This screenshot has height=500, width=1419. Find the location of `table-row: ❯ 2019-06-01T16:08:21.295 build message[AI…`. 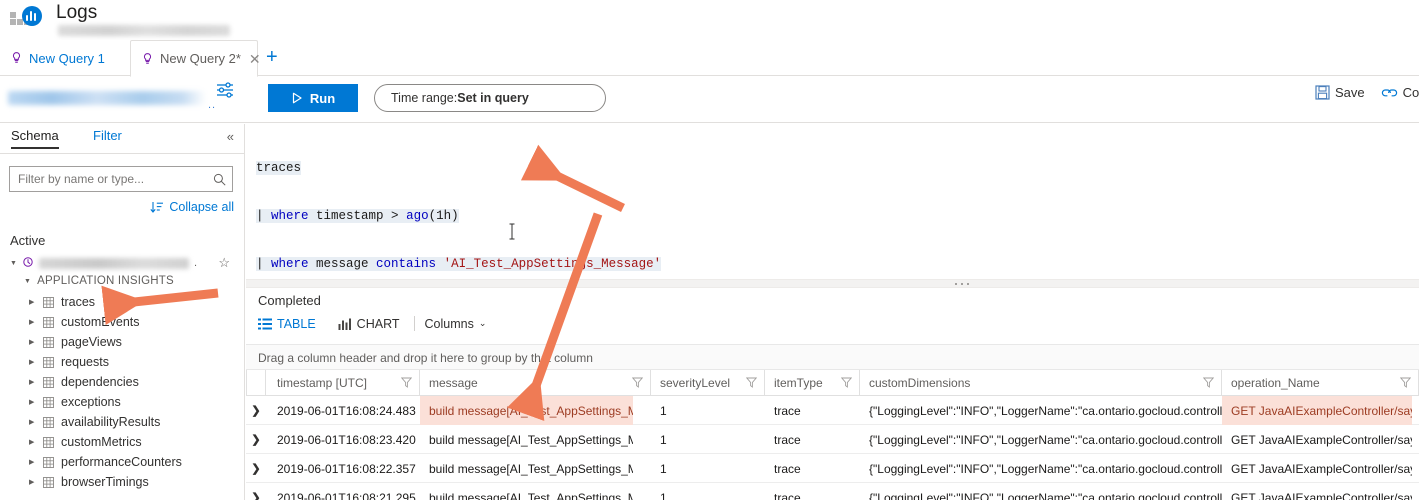

table-row: ❯ 2019-06-01T16:08:21.295 build message[AI… is located at coordinates (832, 491).